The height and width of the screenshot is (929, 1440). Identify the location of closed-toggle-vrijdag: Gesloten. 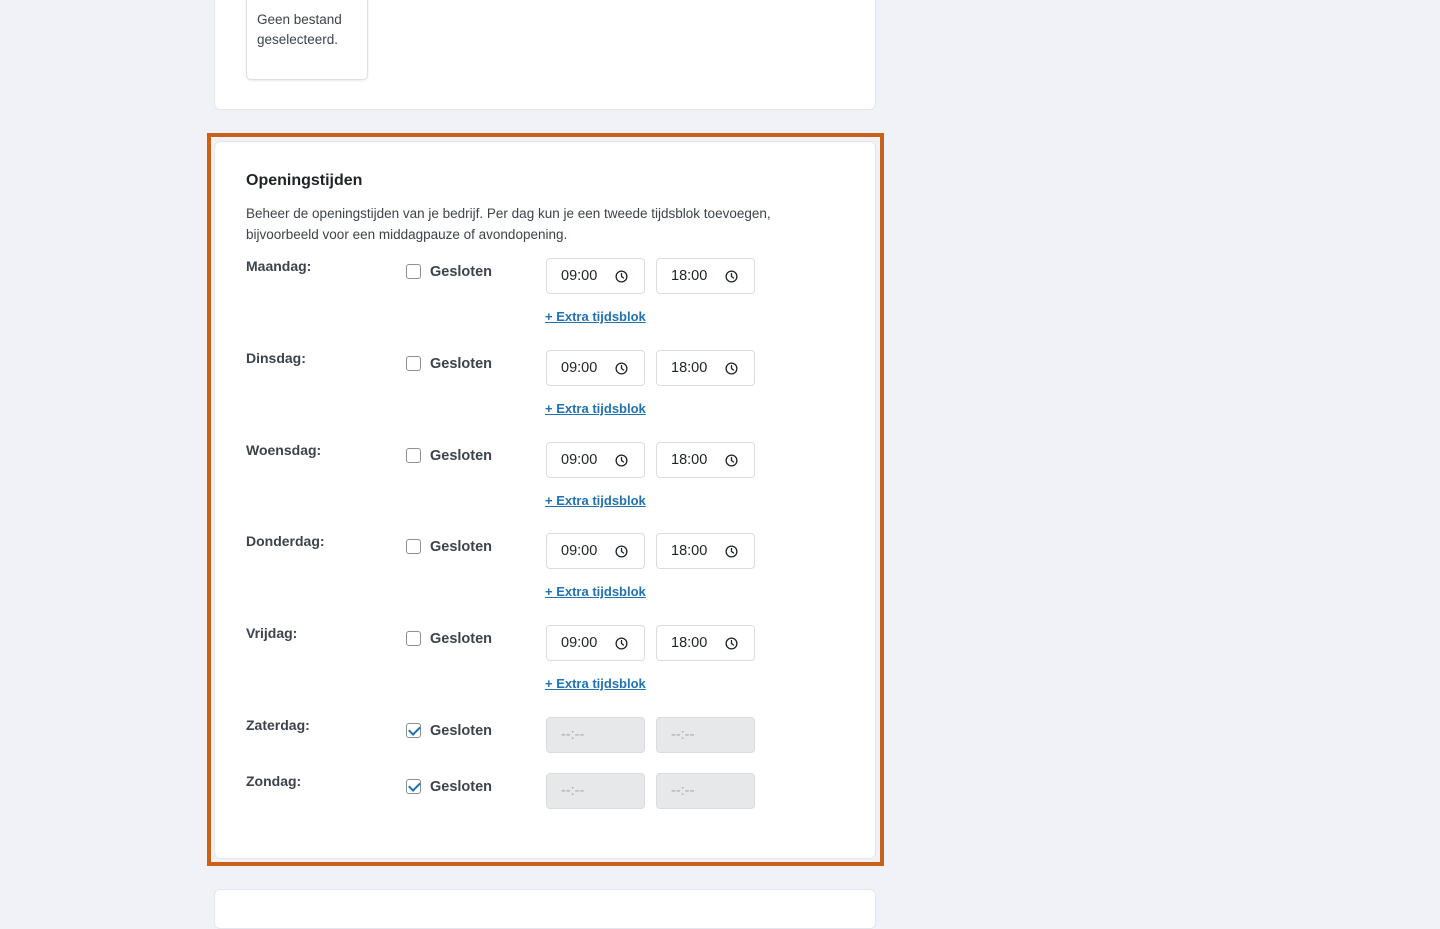
(449, 638).